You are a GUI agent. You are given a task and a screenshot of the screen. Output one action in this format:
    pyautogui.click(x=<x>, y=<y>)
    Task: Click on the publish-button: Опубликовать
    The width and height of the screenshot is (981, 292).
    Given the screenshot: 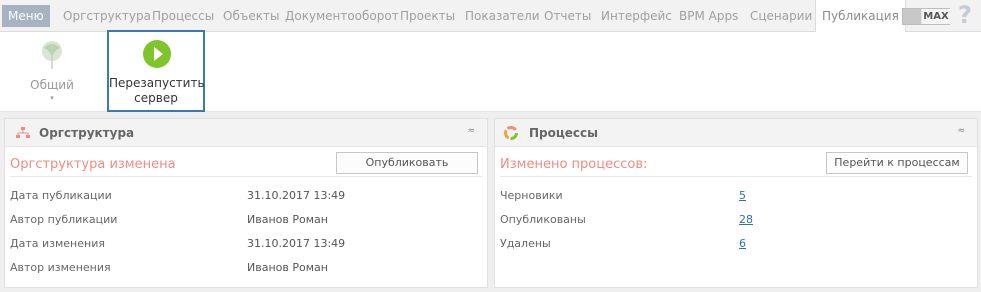 What is the action you would take?
    pyautogui.click(x=407, y=163)
    